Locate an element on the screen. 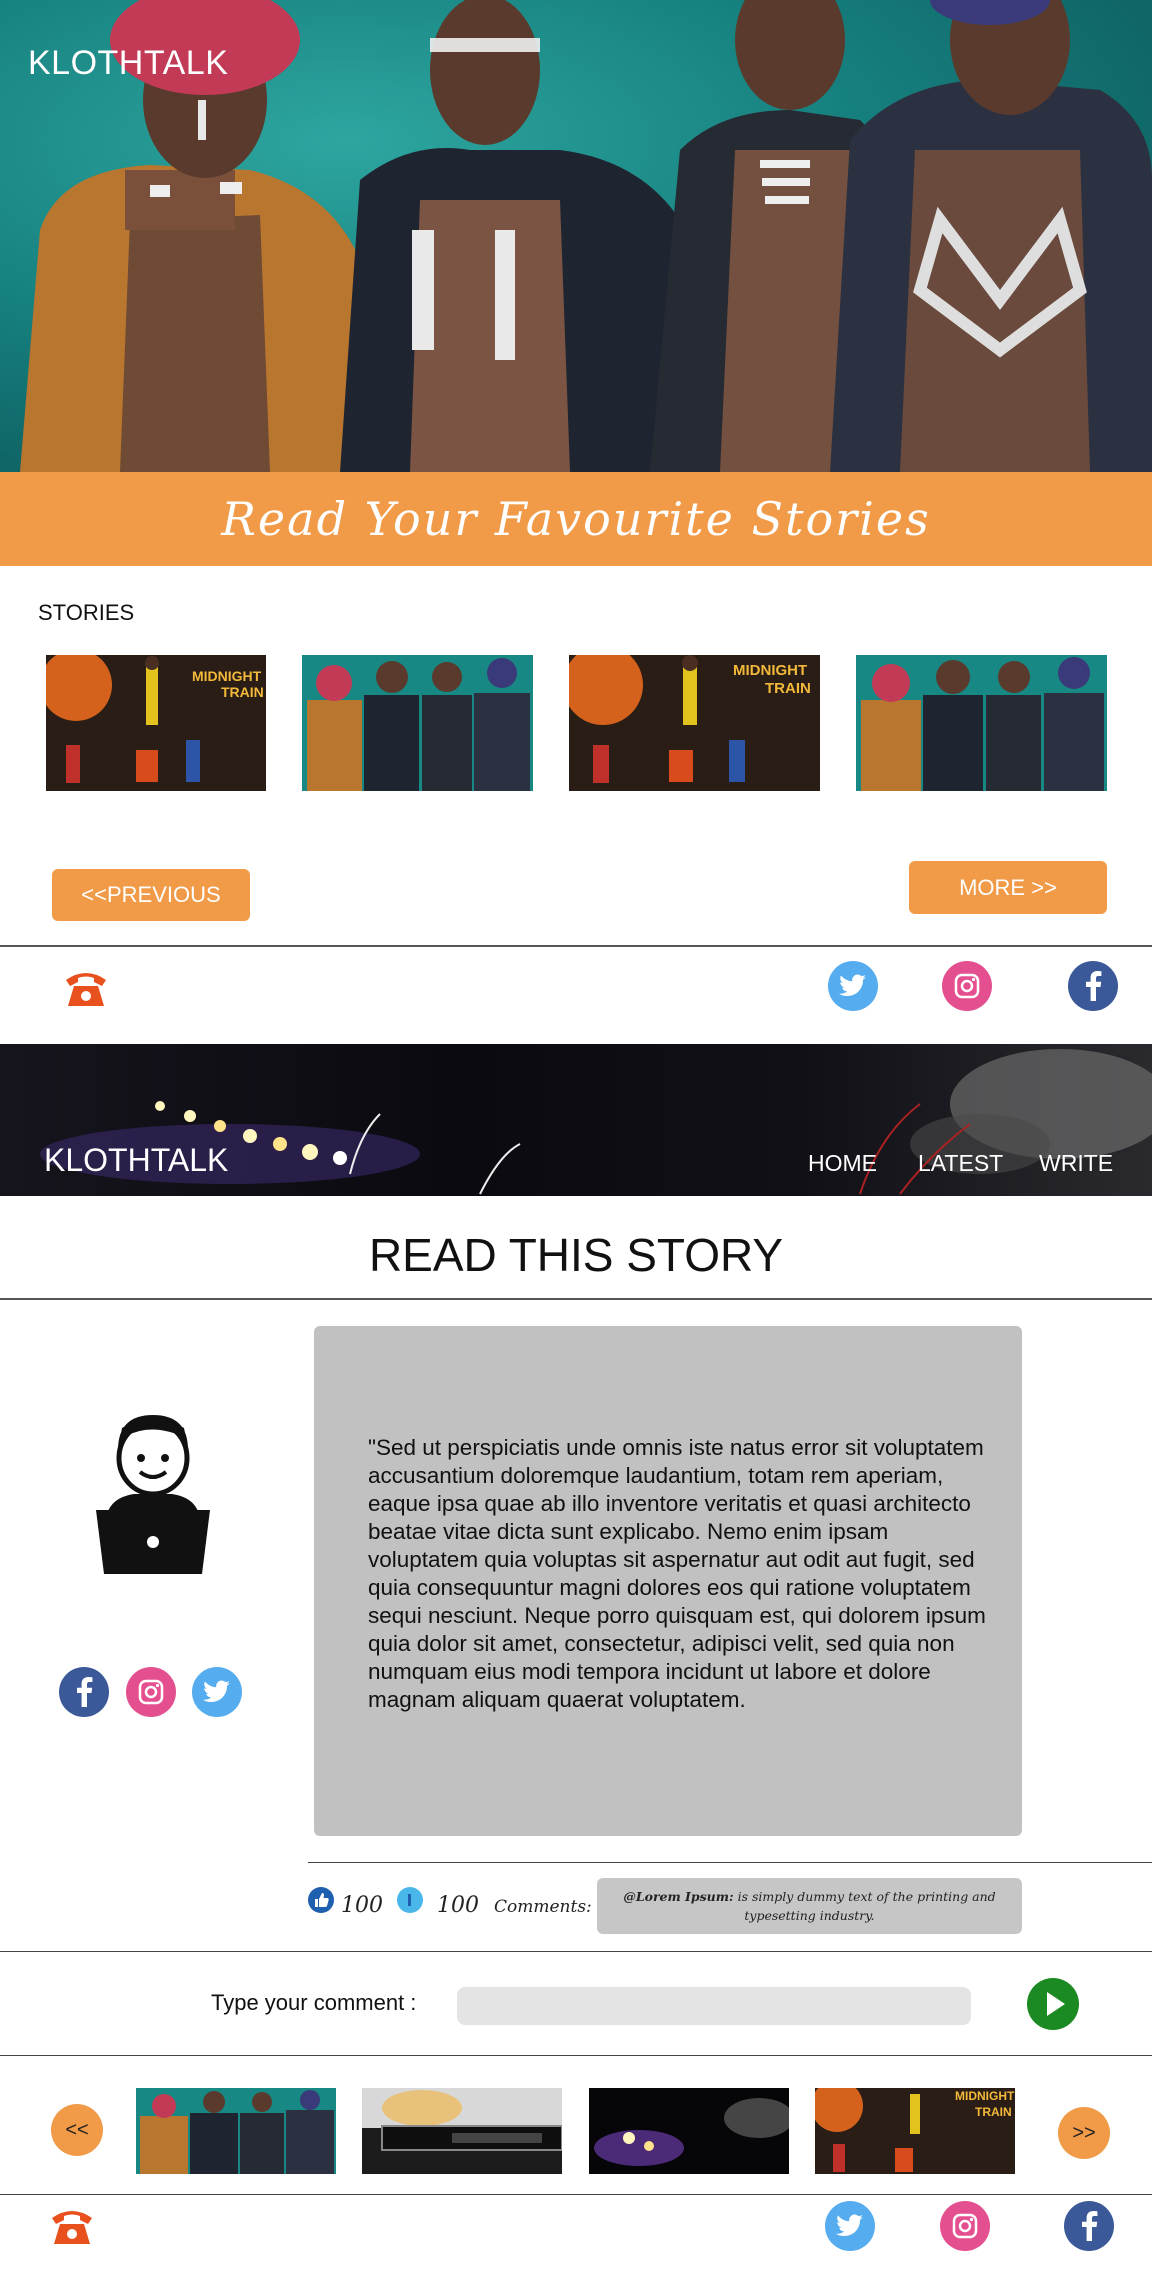  thumbs-up-icon is located at coordinates (321, 1900).